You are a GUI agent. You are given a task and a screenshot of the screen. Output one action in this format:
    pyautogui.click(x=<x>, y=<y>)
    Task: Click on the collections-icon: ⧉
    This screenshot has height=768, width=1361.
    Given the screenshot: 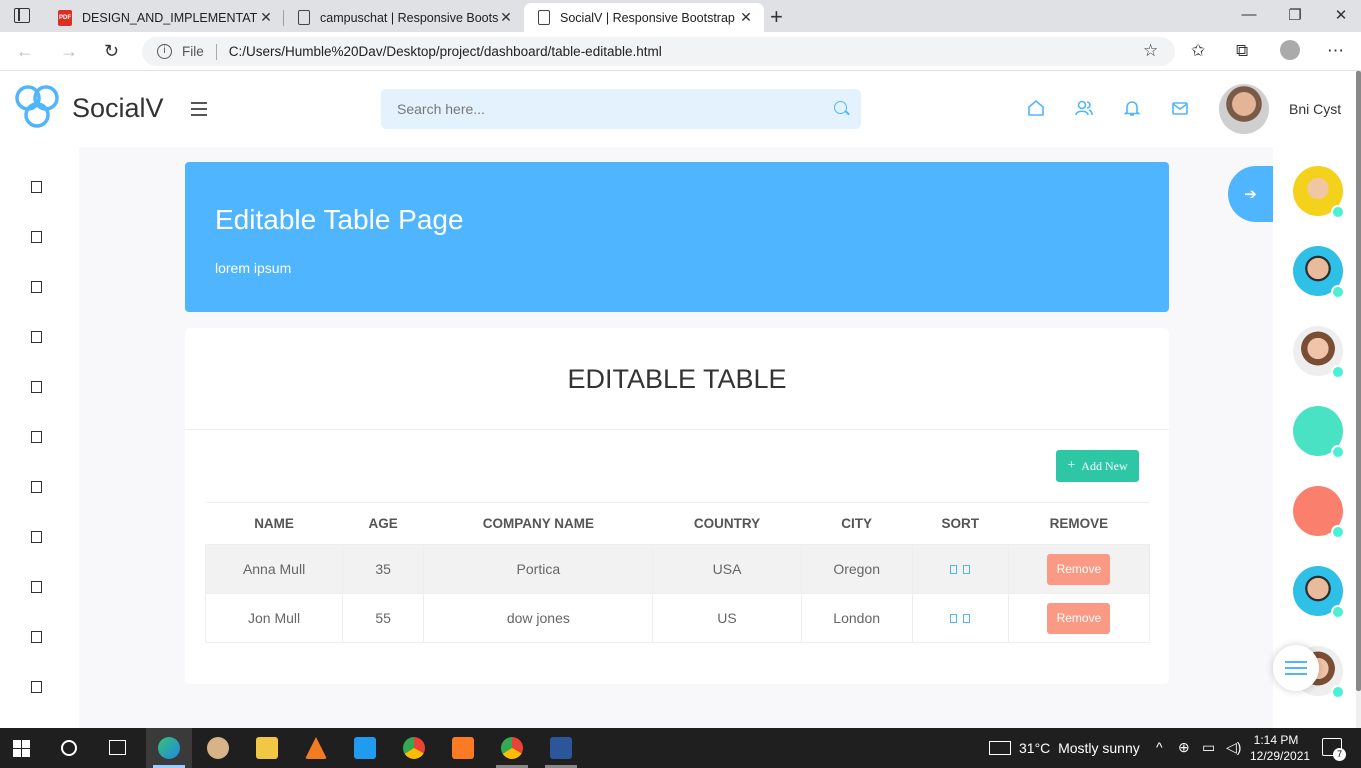 What is the action you would take?
    pyautogui.click(x=1242, y=51)
    